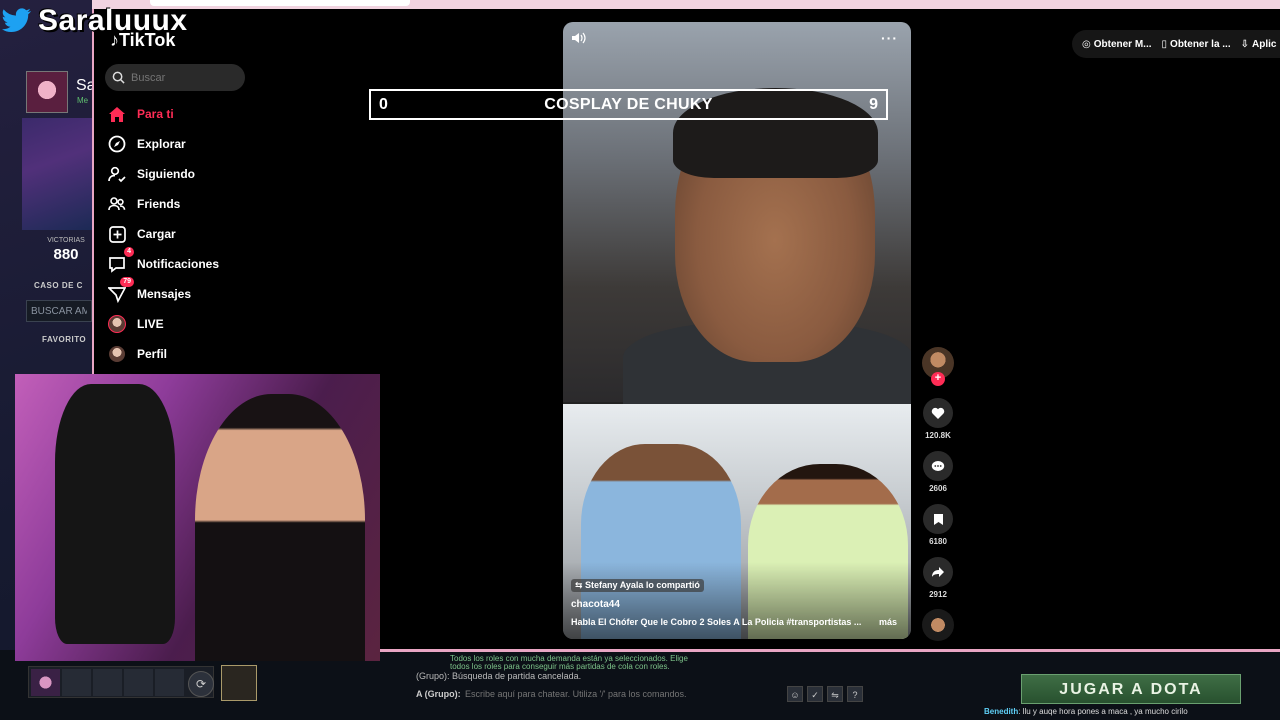  I want to click on like-button: 120.8K, so click(938, 419).